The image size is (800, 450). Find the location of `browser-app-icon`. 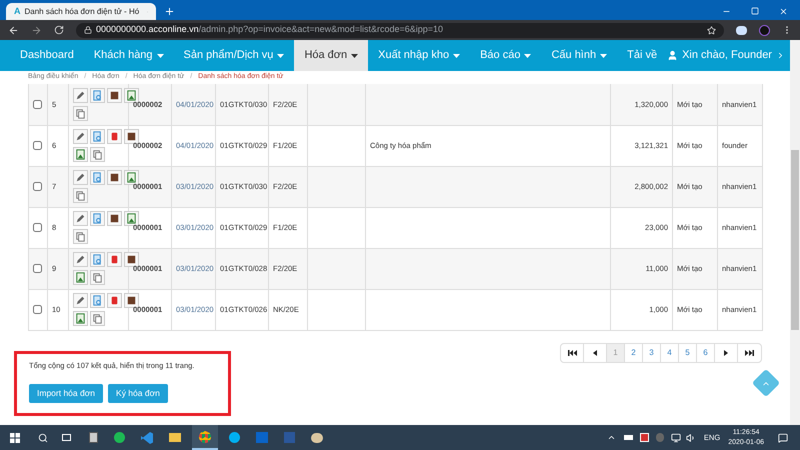

browser-app-icon is located at coordinates (205, 436).